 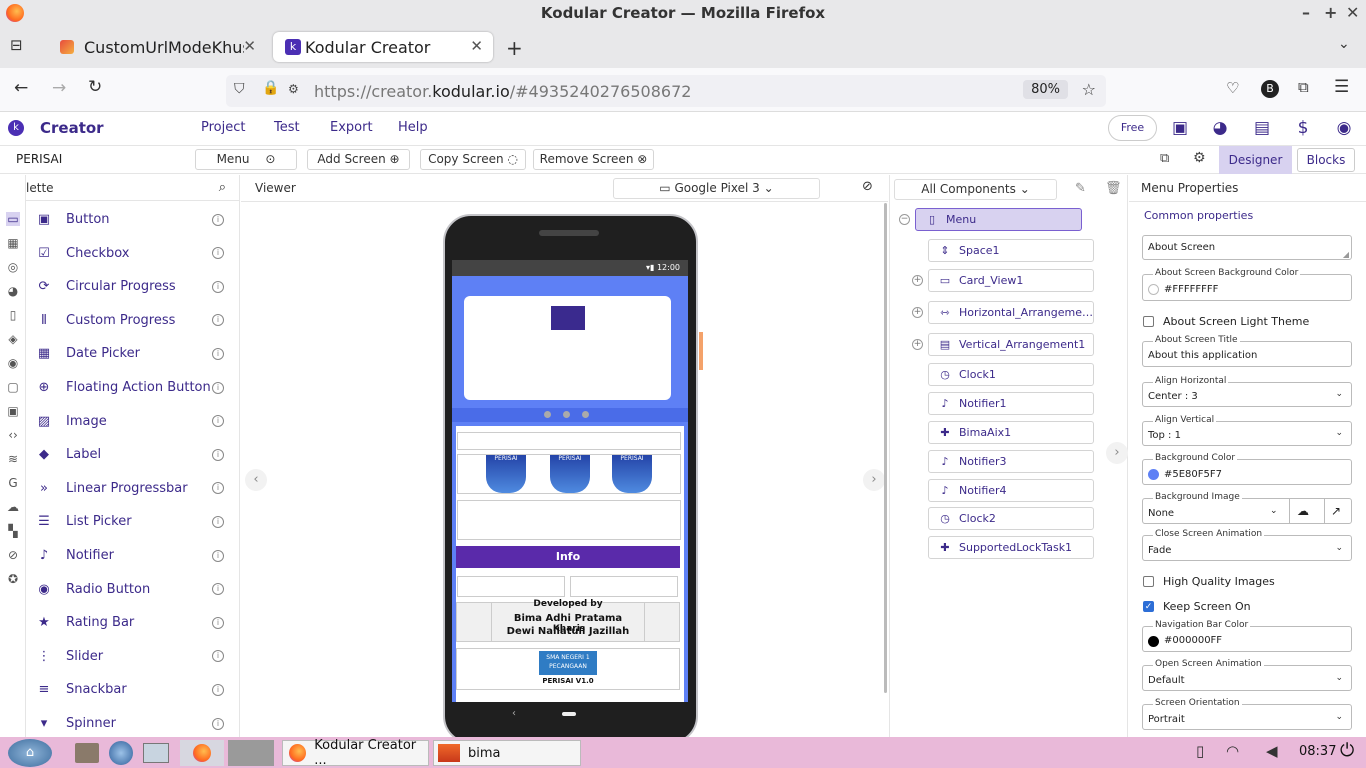 What do you see at coordinates (13, 435) in the screenshot?
I see `category-connectivity-icon: ‹›` at bounding box center [13, 435].